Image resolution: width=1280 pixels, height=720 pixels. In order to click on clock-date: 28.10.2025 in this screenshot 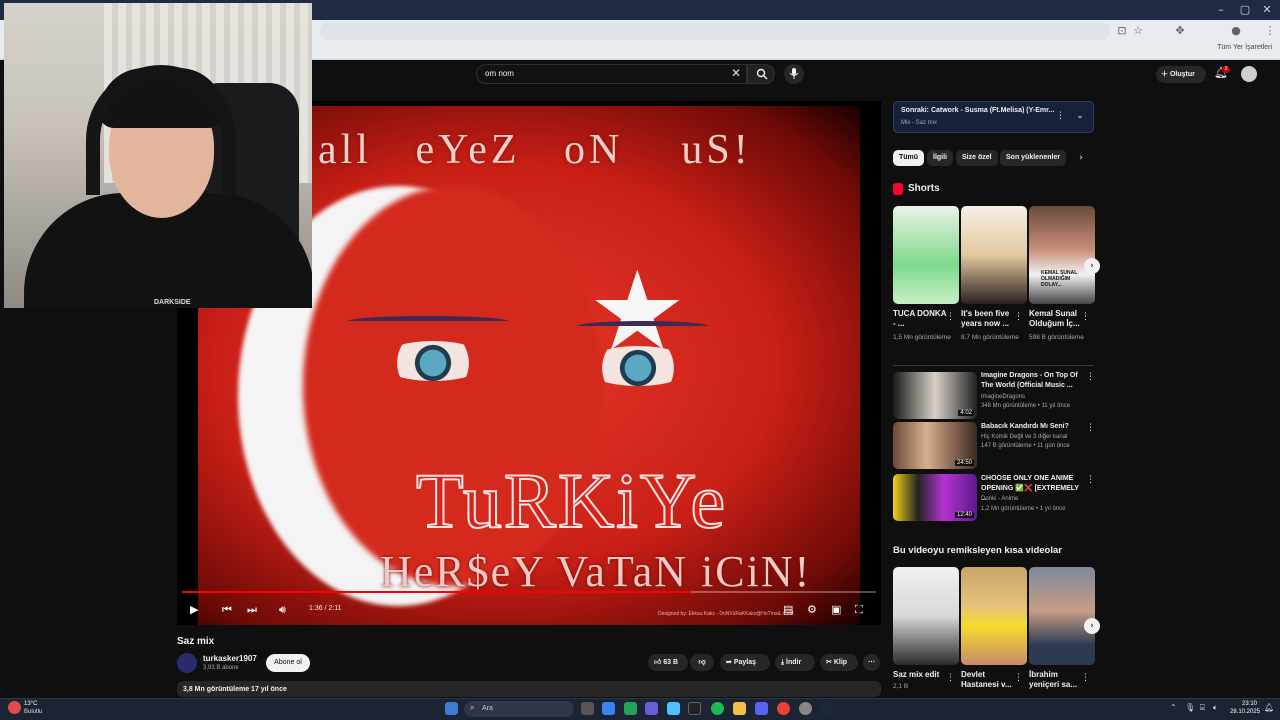, I will do `click(1245, 712)`.